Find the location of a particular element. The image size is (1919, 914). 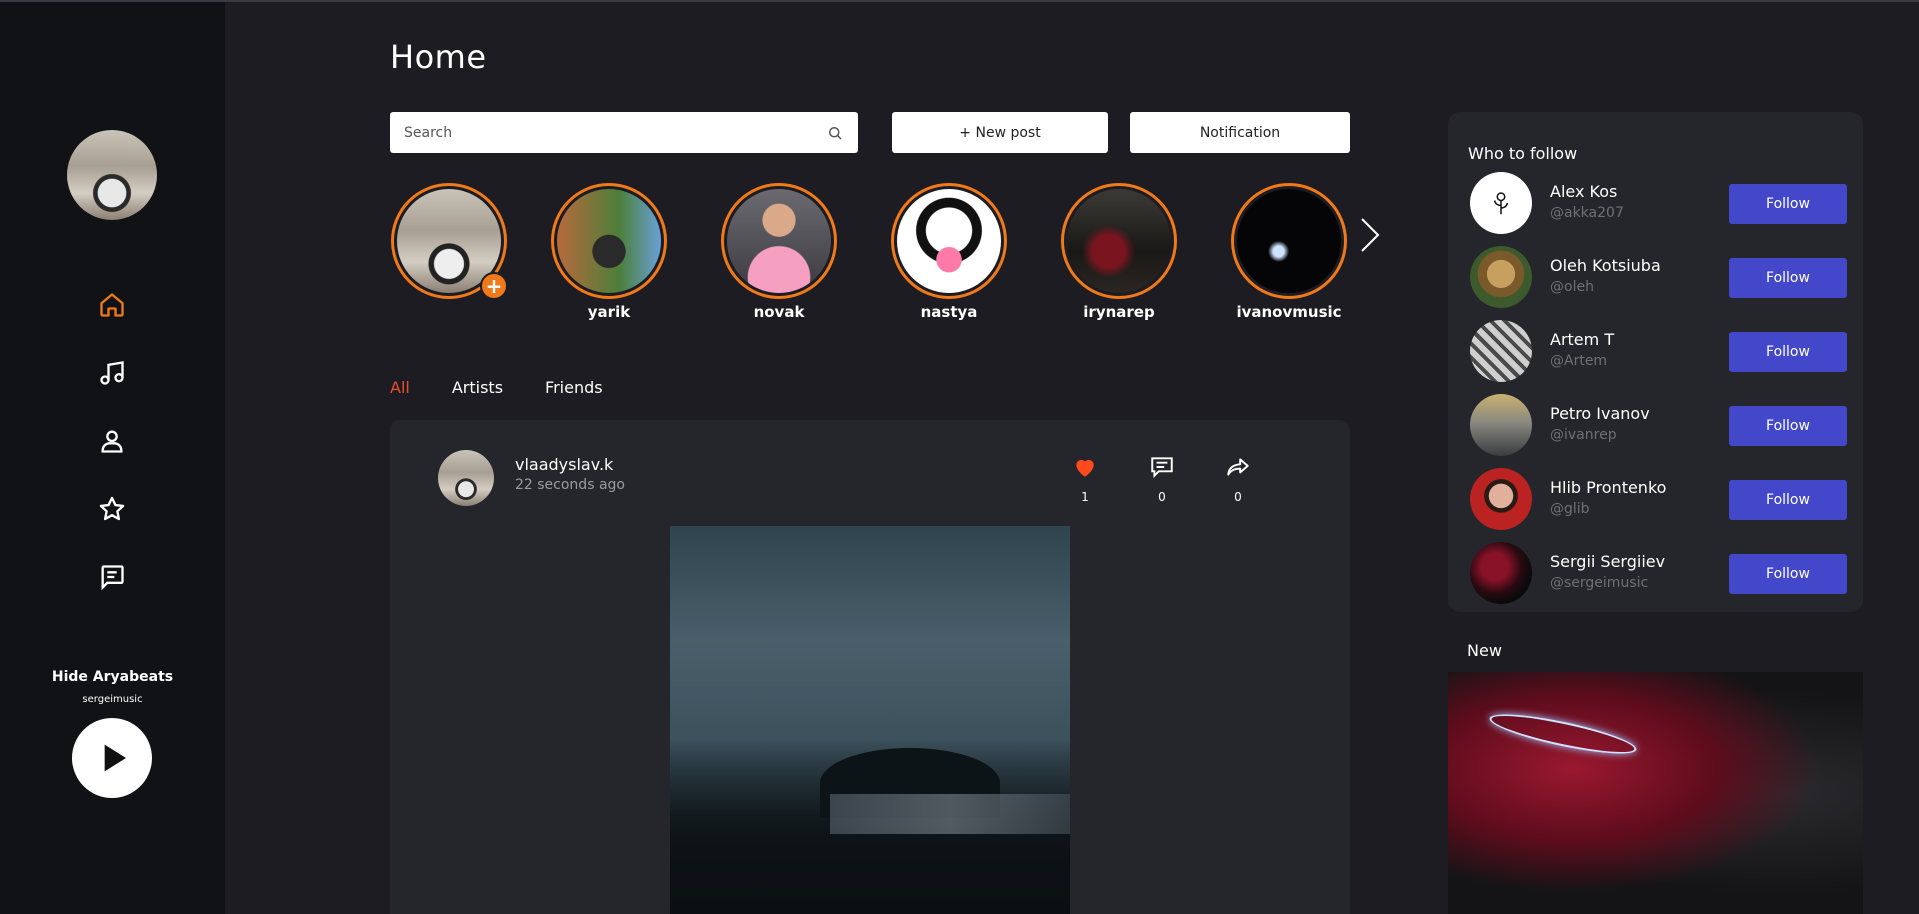

profile-icon is located at coordinates (112, 441).